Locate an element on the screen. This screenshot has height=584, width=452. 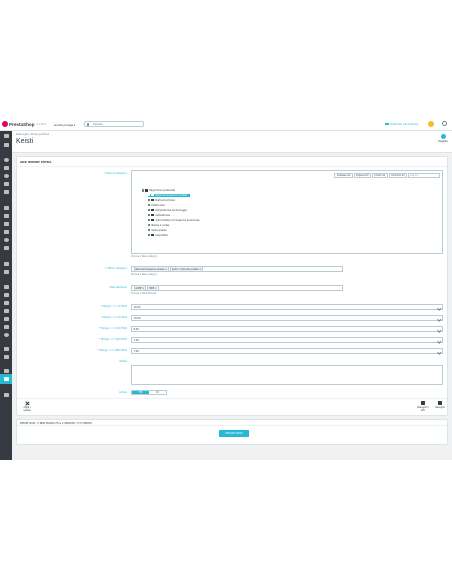
puzzle-icon is located at coordinates (6, 349).